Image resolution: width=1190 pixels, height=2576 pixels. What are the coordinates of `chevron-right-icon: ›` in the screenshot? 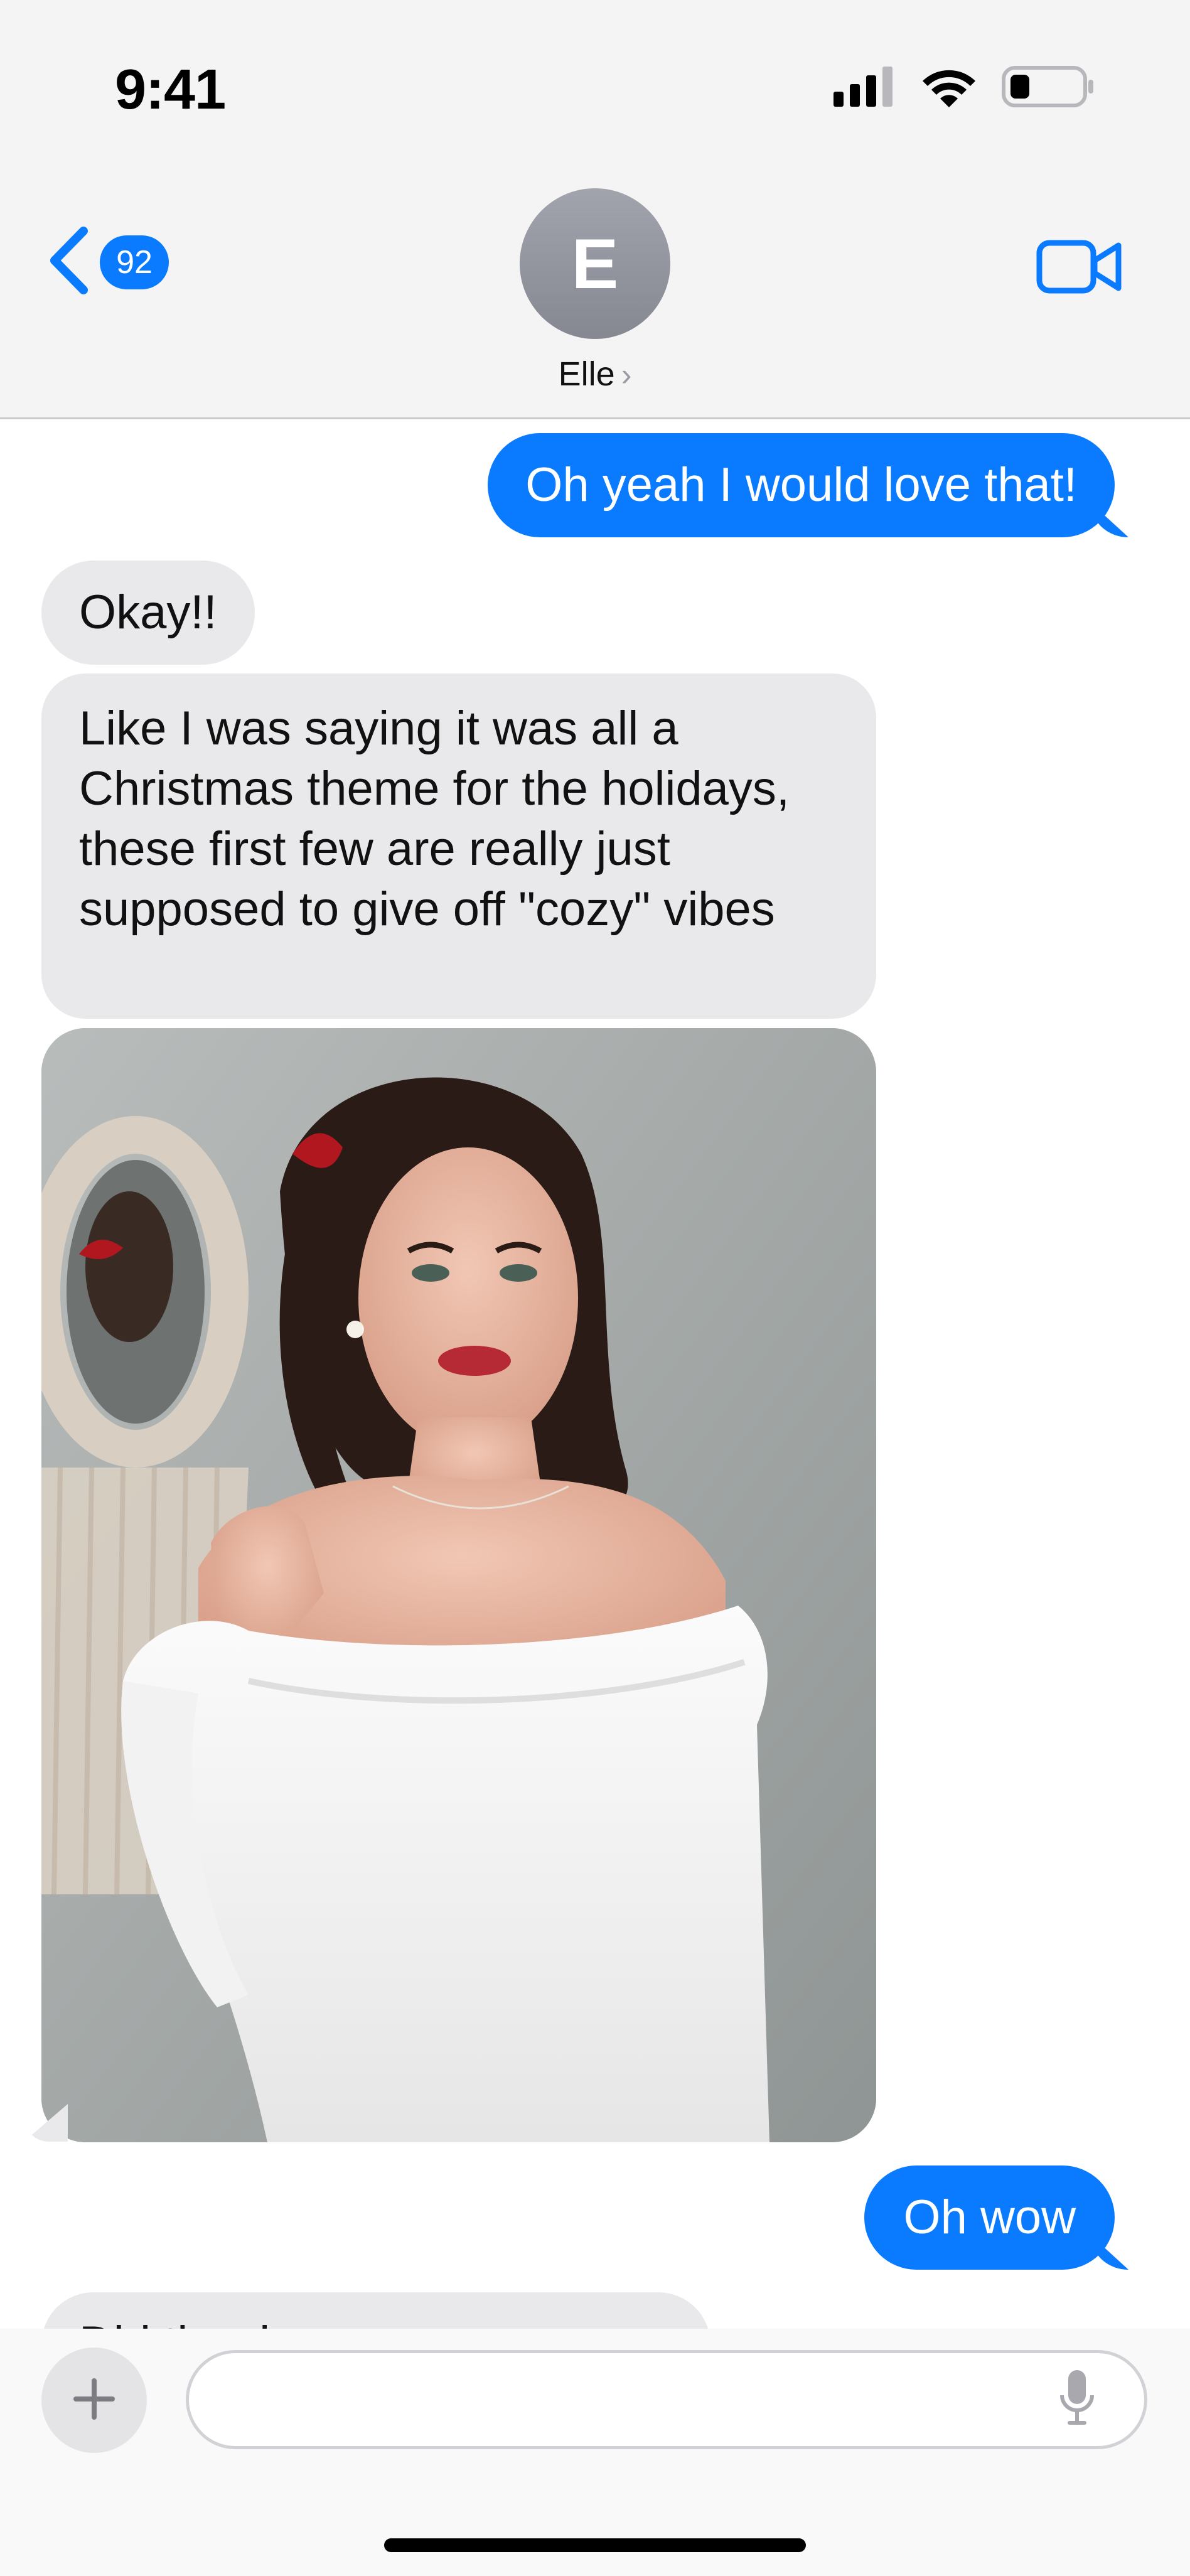 It's located at (626, 374).